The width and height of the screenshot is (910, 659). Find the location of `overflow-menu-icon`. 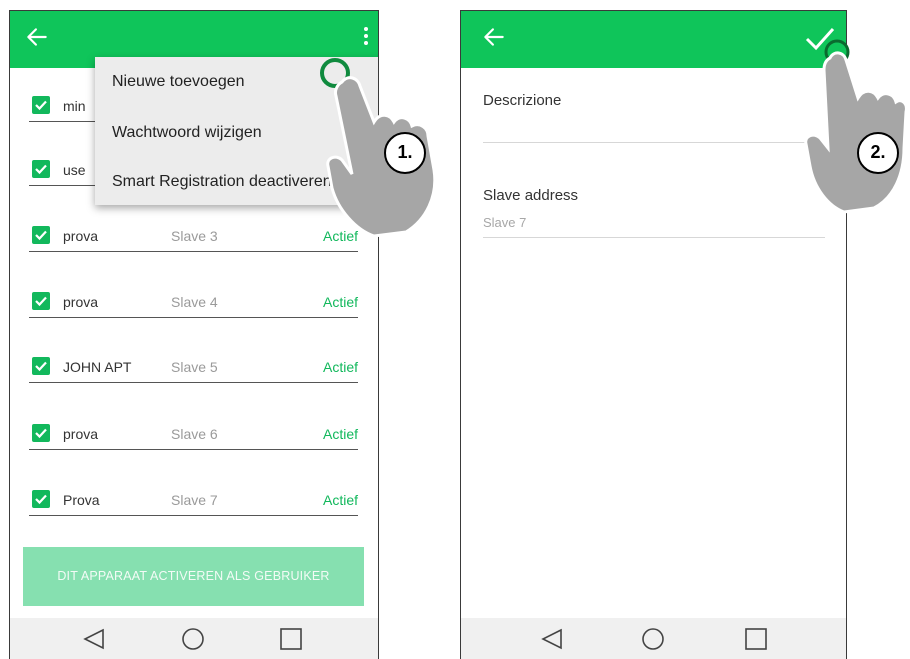

overflow-menu-icon is located at coordinates (366, 37).